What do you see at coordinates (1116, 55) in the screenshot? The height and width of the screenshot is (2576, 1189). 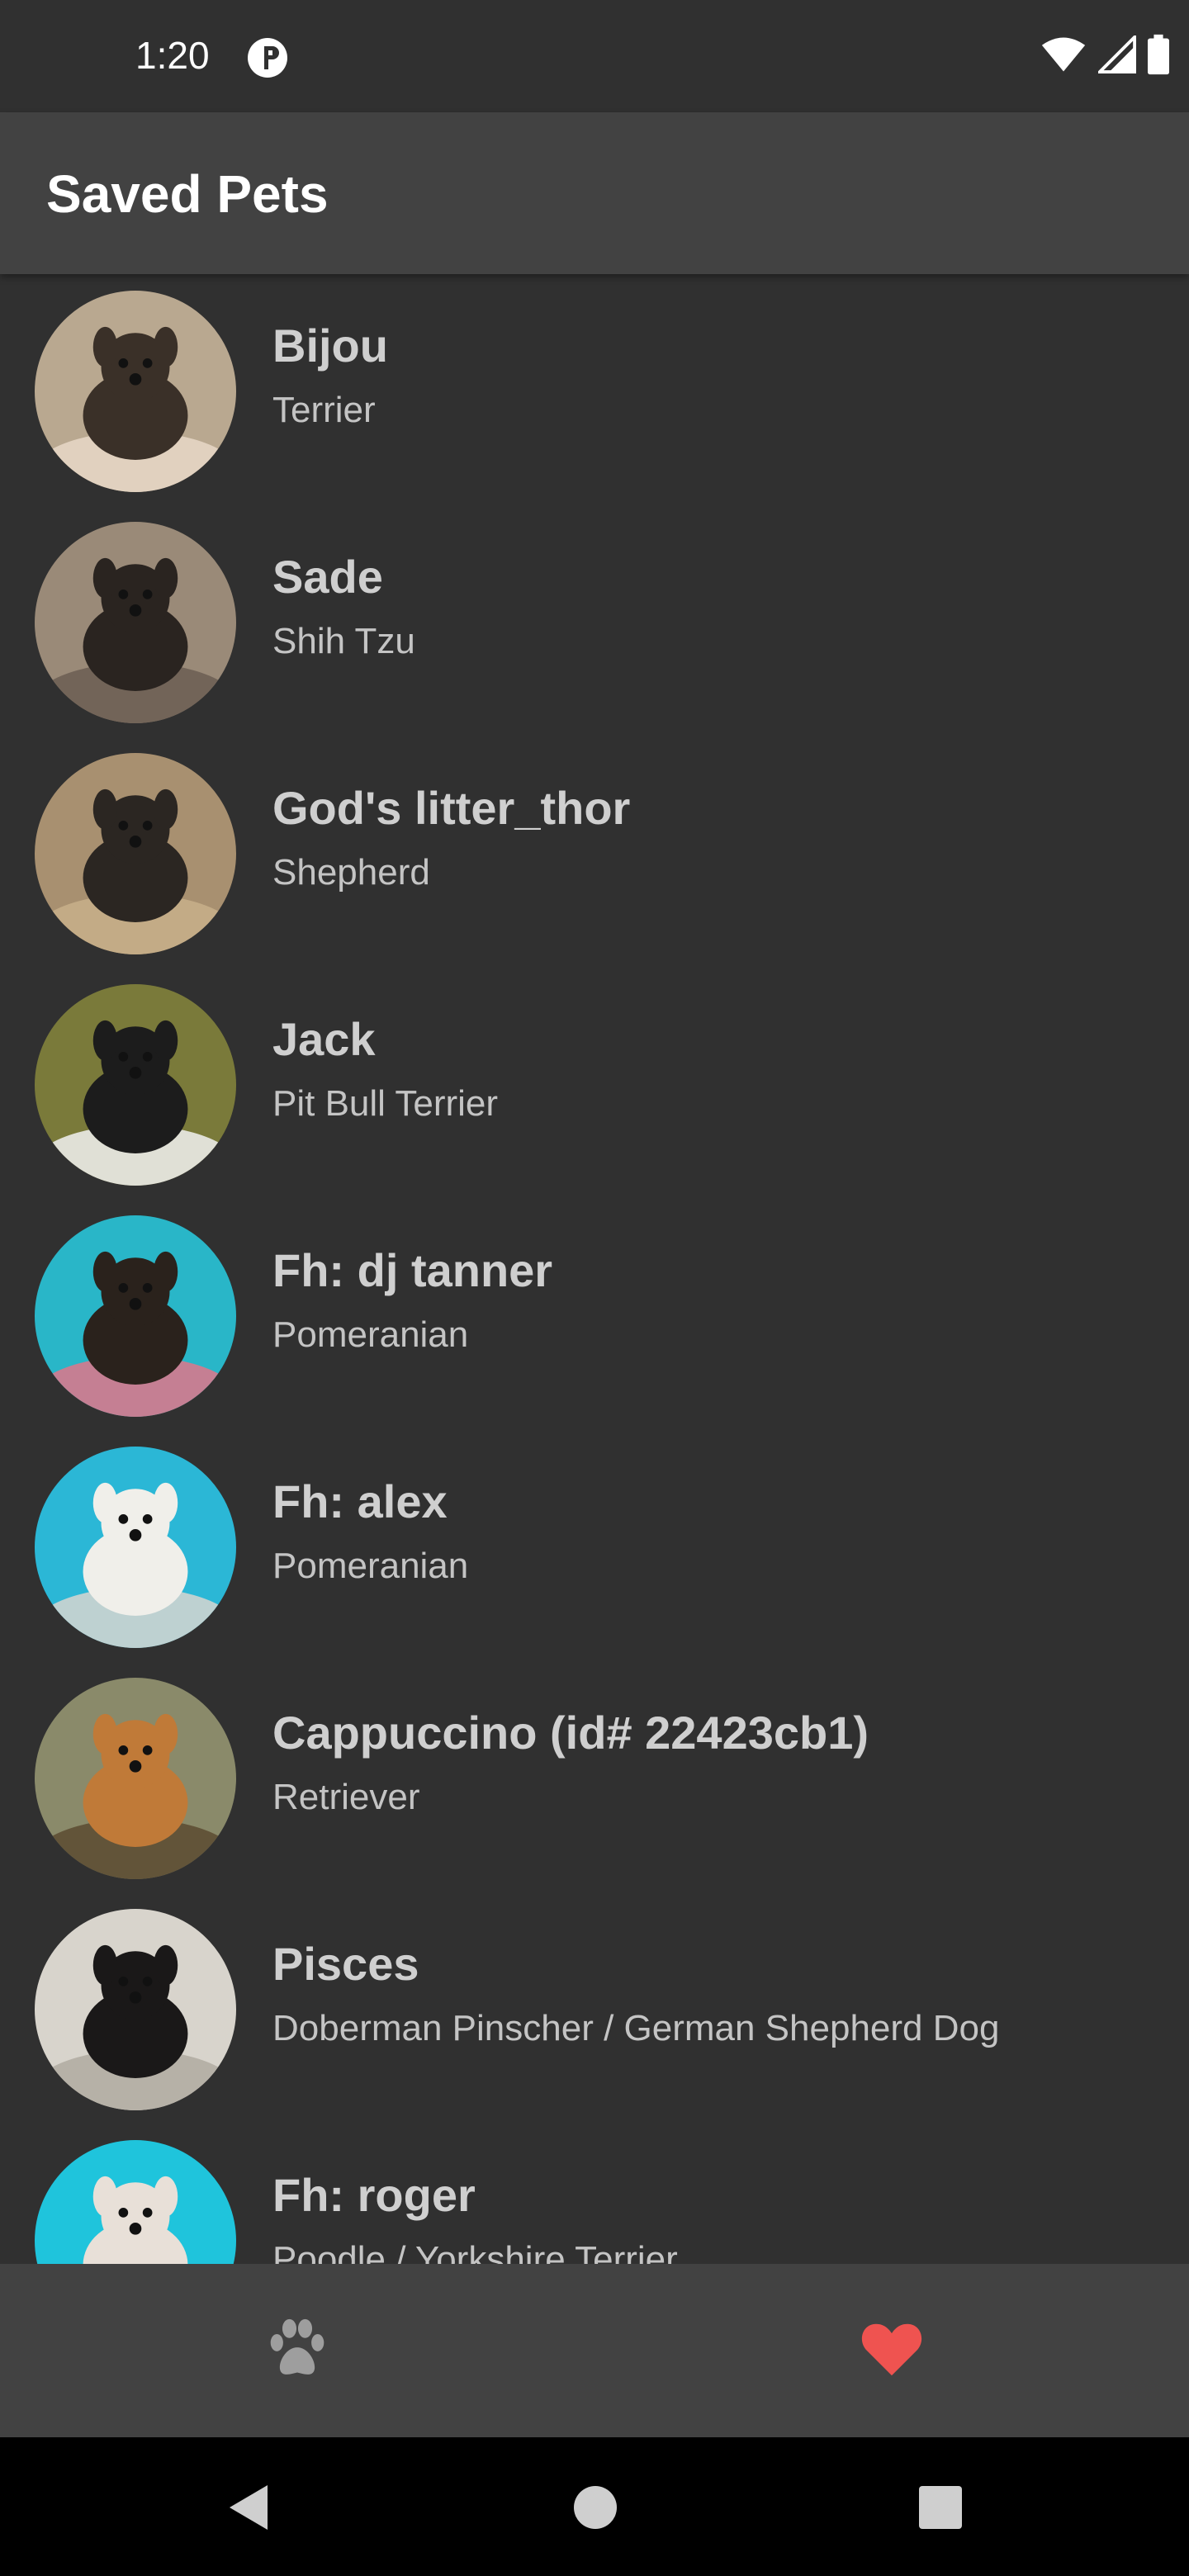 I see `cell-signal-icon` at bounding box center [1116, 55].